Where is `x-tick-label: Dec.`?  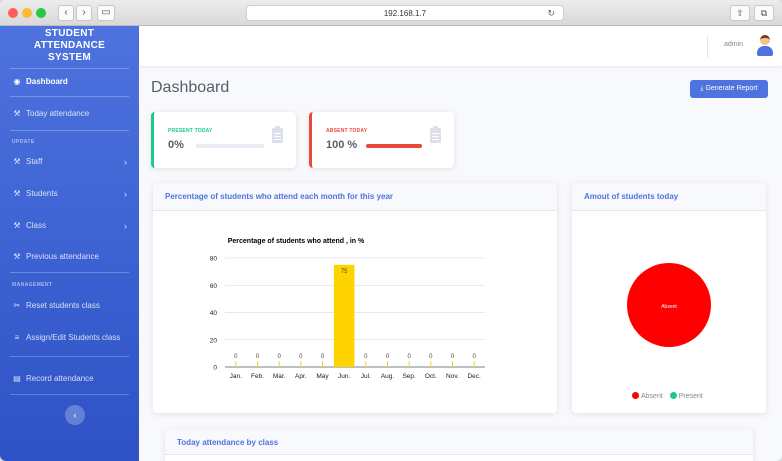 x-tick-label: Dec. is located at coordinates (474, 376).